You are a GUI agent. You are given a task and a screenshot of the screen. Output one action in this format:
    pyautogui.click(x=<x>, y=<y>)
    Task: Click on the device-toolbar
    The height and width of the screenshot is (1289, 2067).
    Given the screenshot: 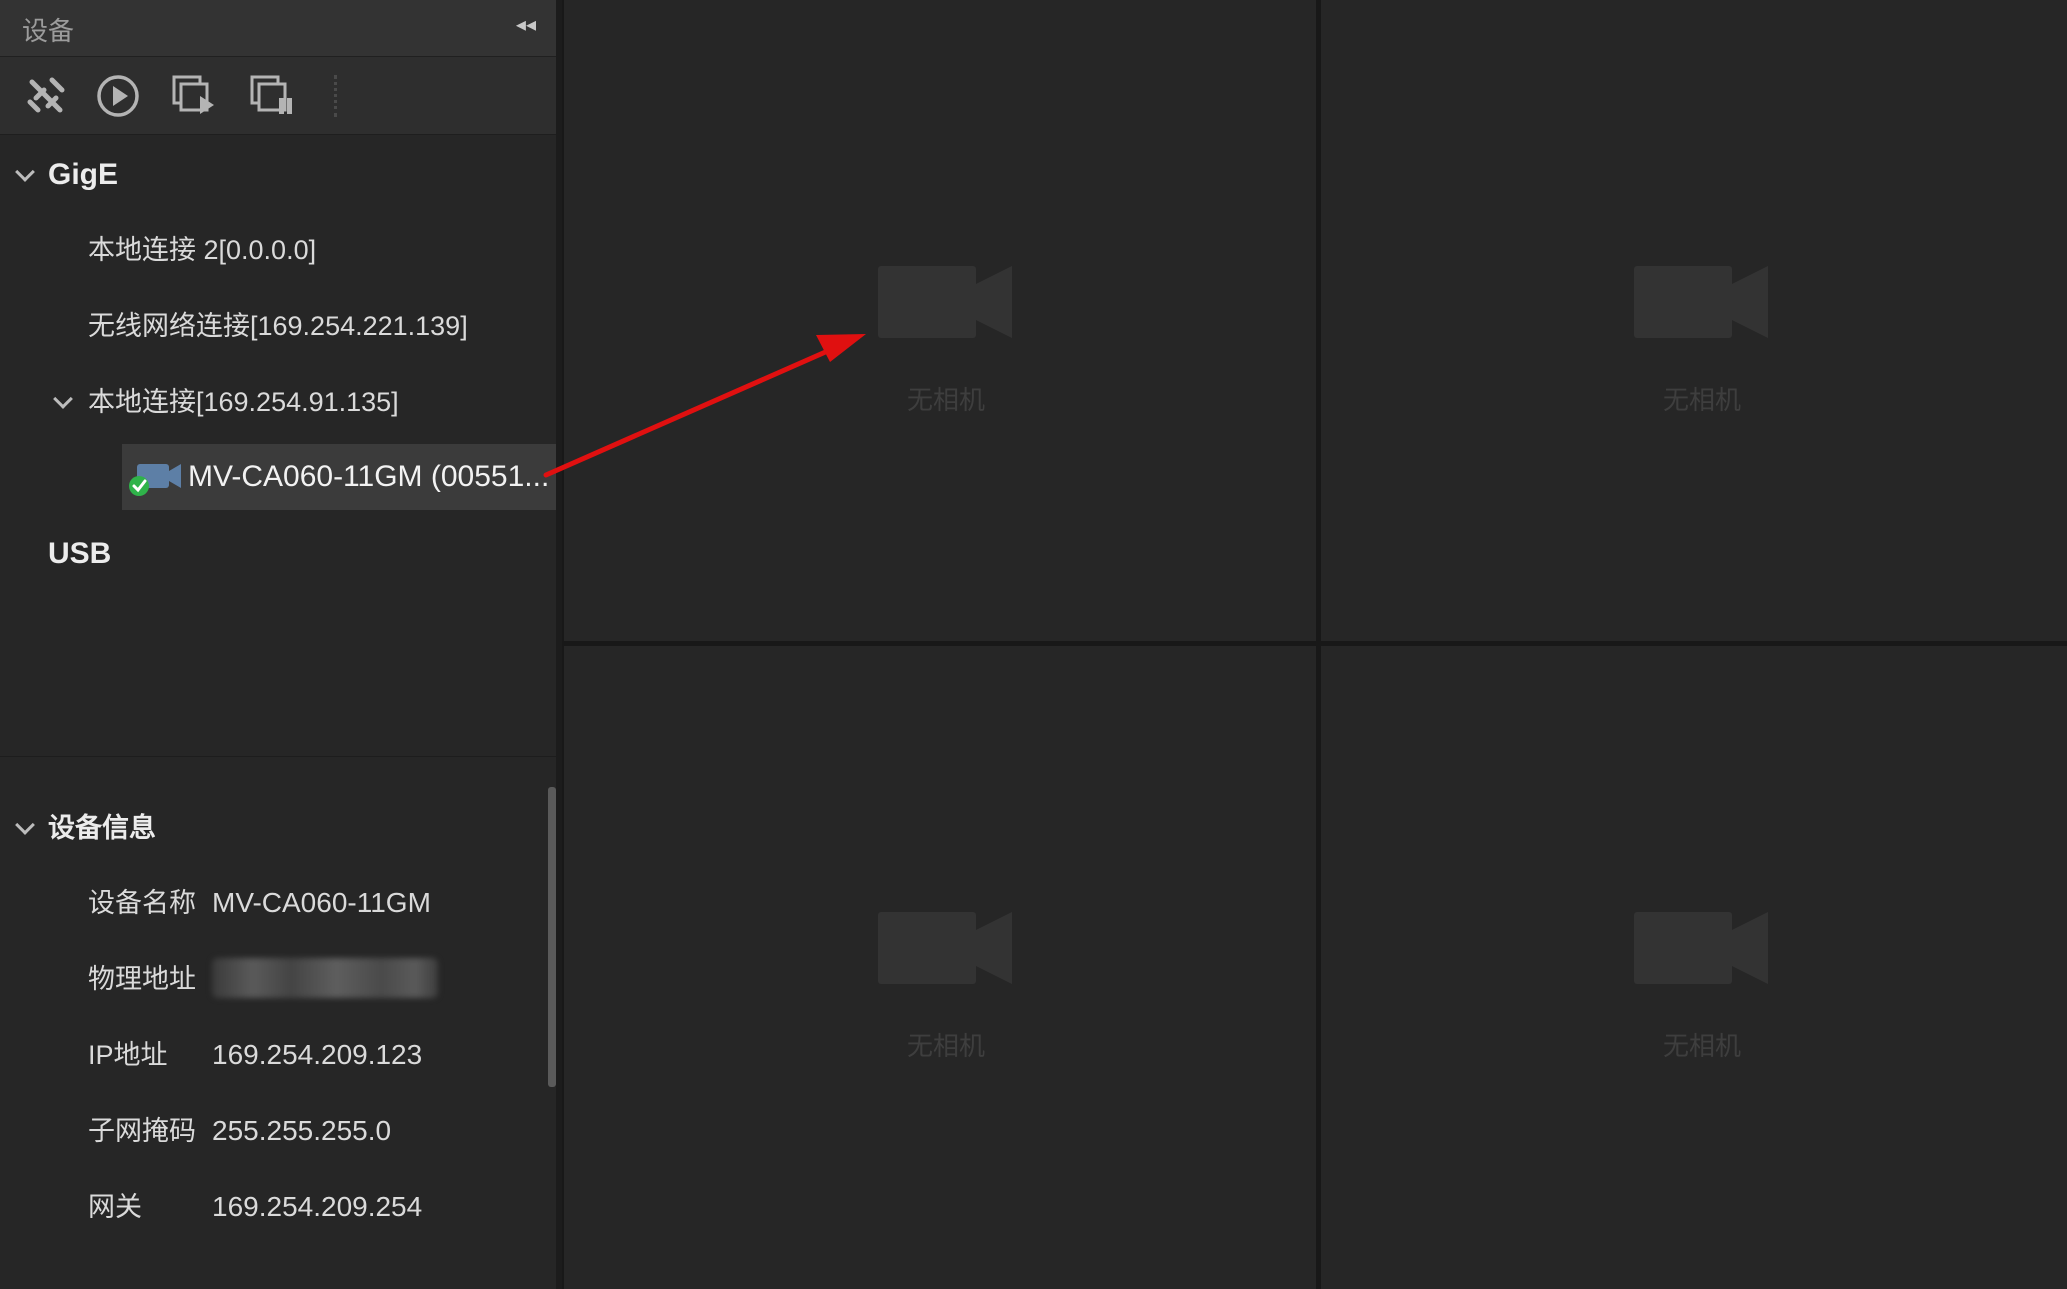 What is the action you would take?
    pyautogui.click(x=278, y=96)
    